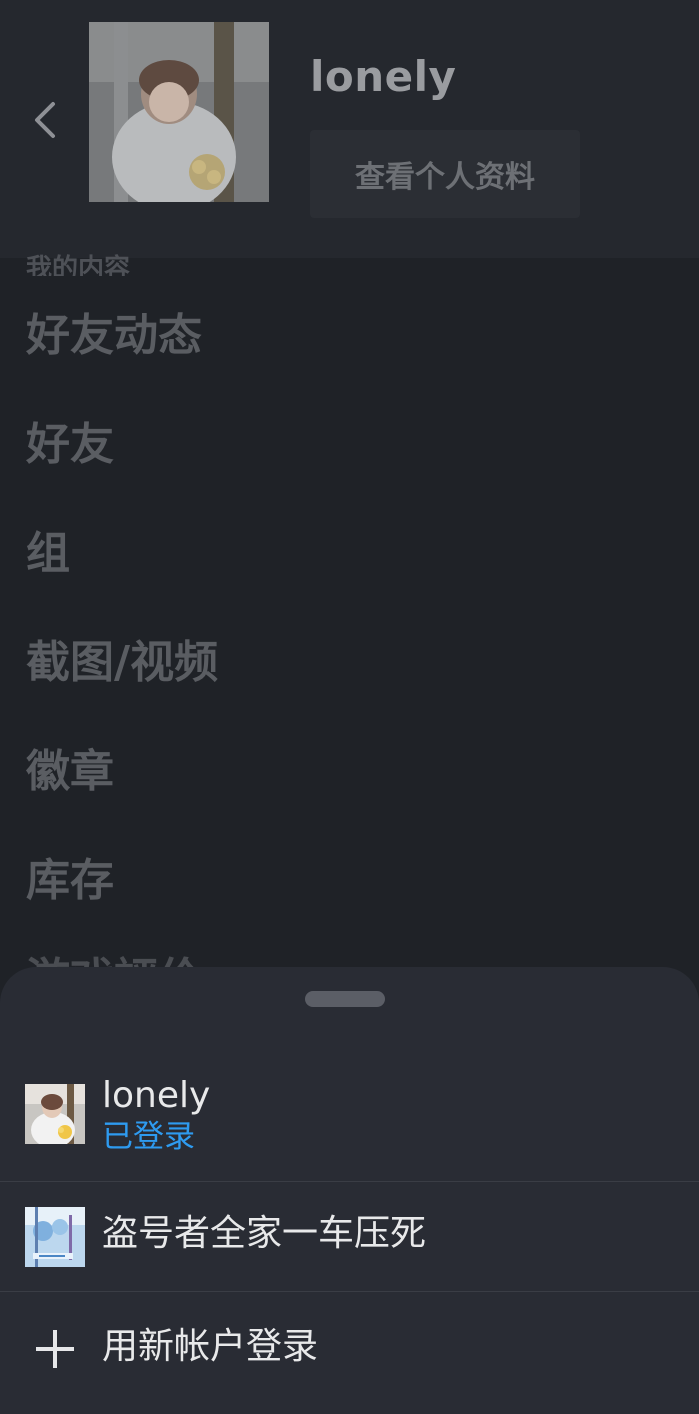 Image resolution: width=699 pixels, height=1414 pixels. I want to click on add-account-button: 用新帐户登录, so click(349, 1348).